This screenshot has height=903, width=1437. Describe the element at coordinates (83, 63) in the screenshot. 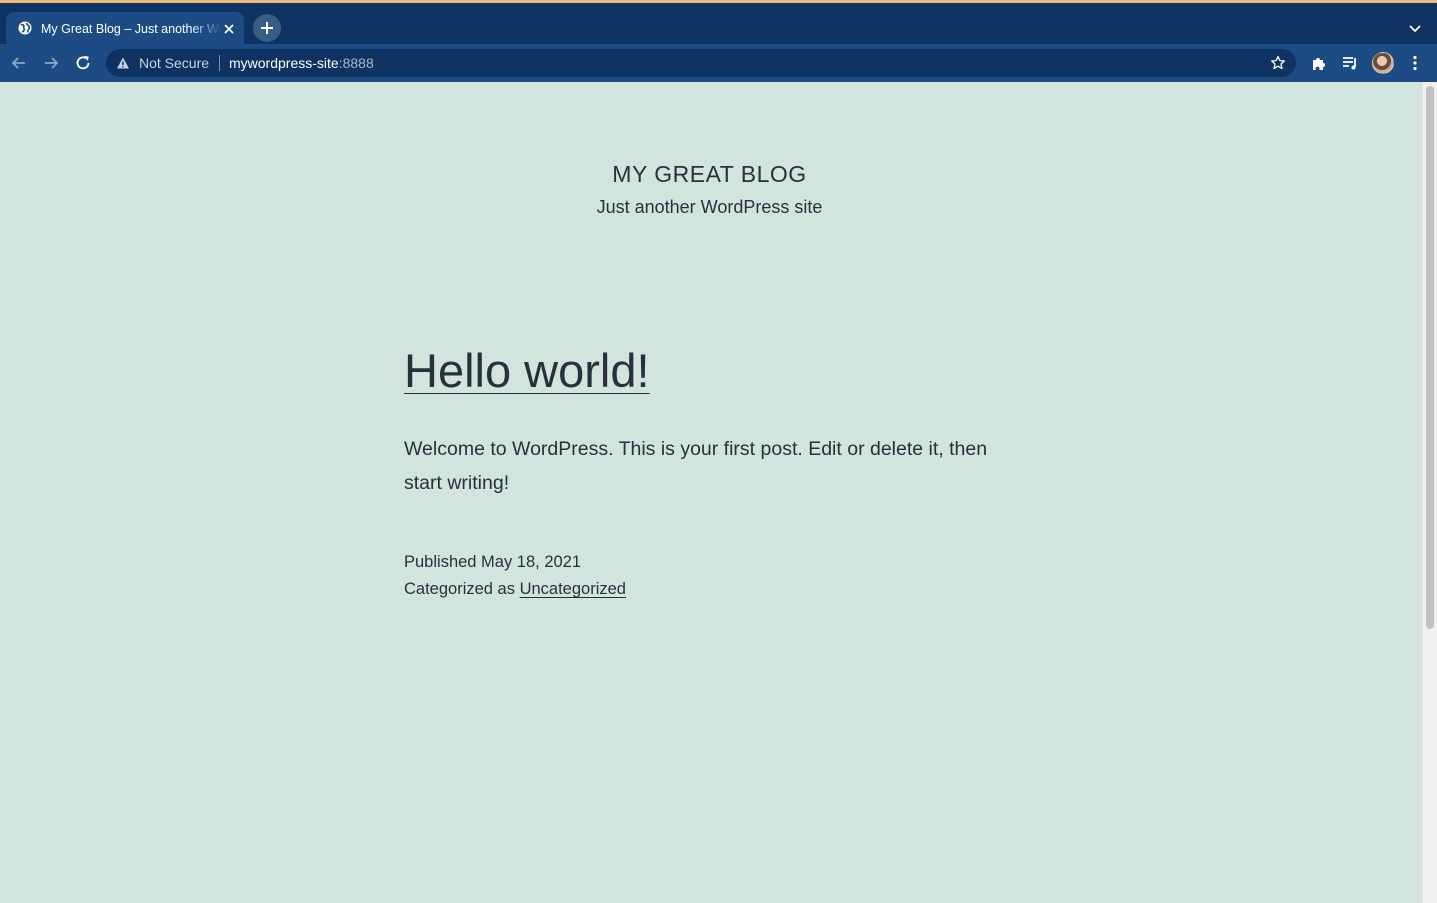

I see `reload-icon` at that location.